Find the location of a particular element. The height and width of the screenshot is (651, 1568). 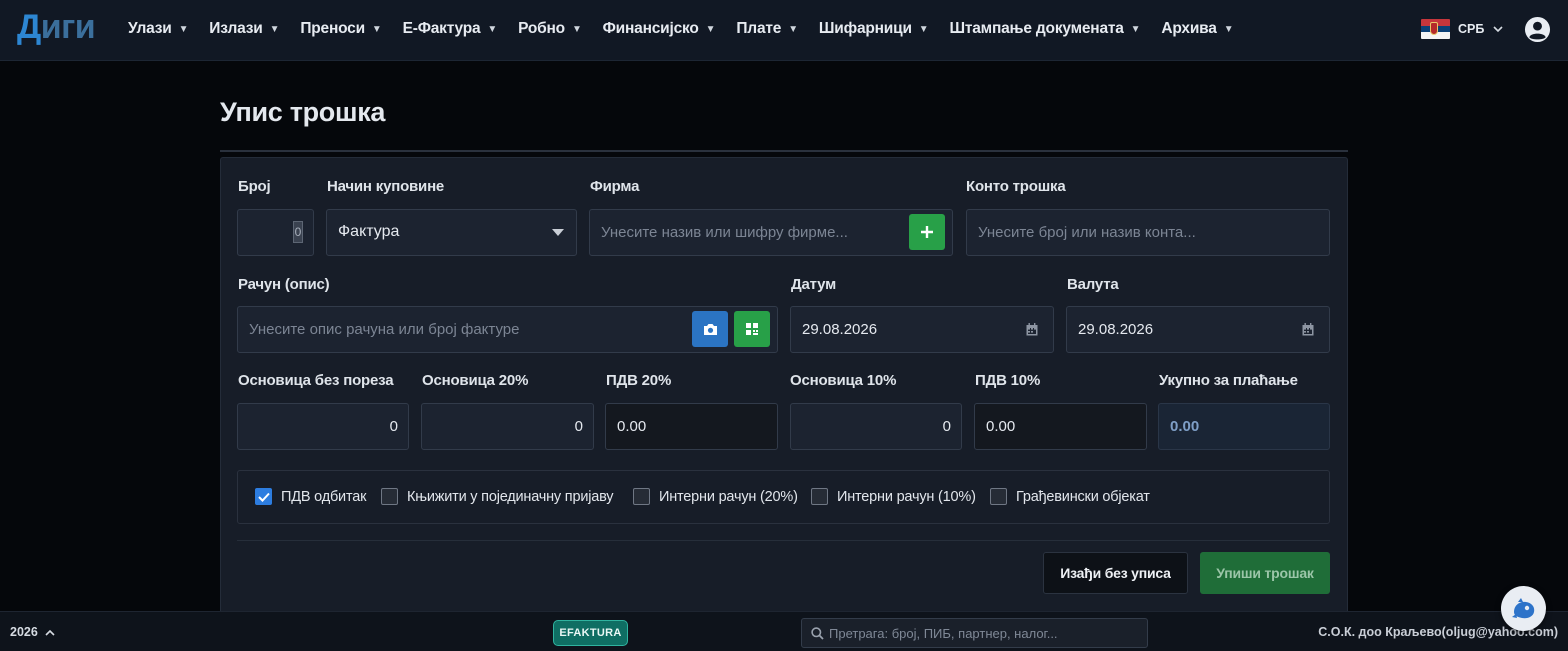

nav-item-izlazi: Излази ▼ is located at coordinates (244, 29).